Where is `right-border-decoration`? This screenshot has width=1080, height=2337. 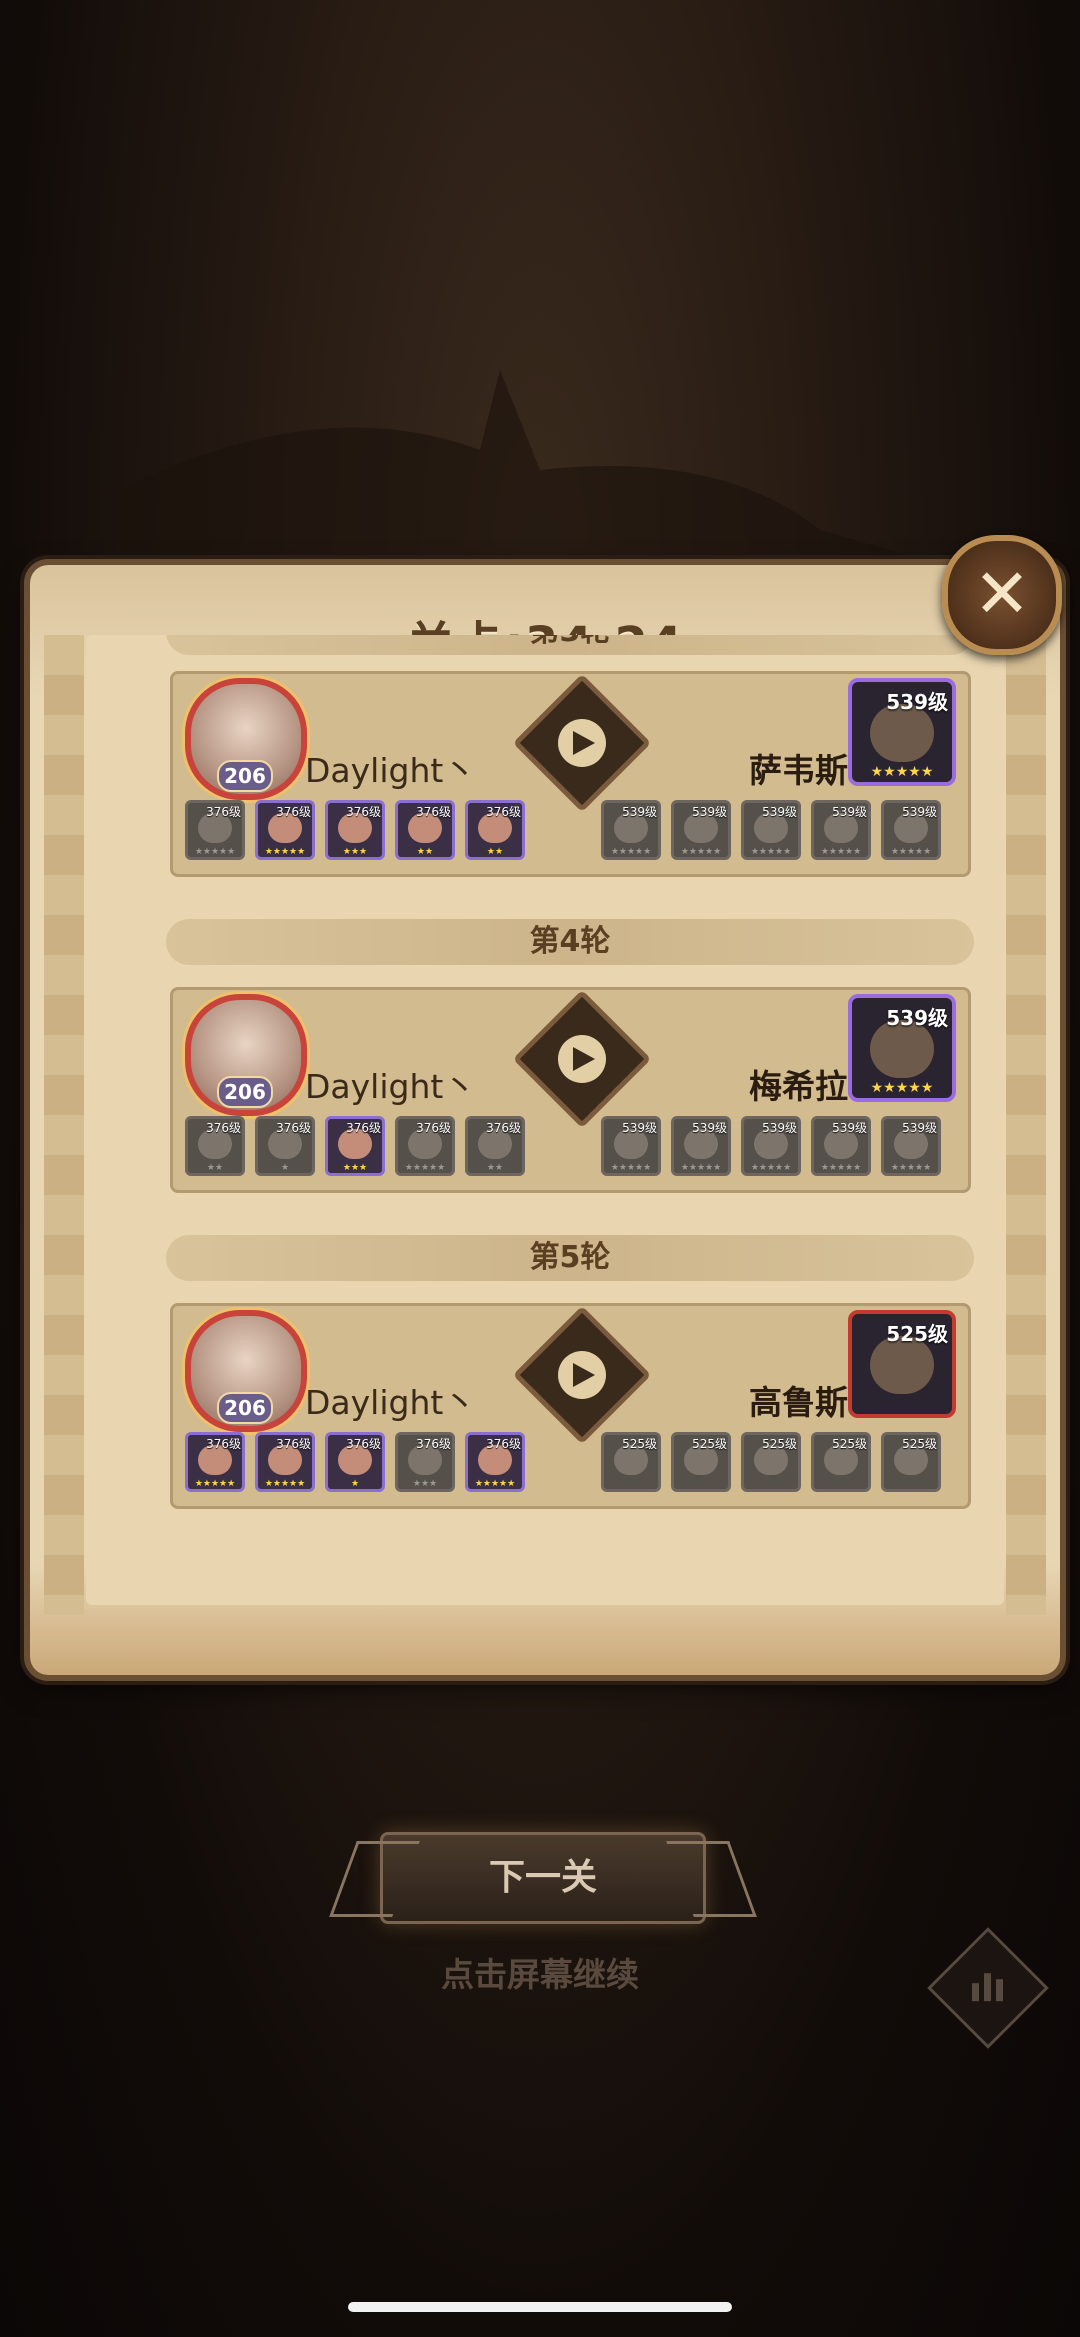
right-border-decoration is located at coordinates (1026, 1125).